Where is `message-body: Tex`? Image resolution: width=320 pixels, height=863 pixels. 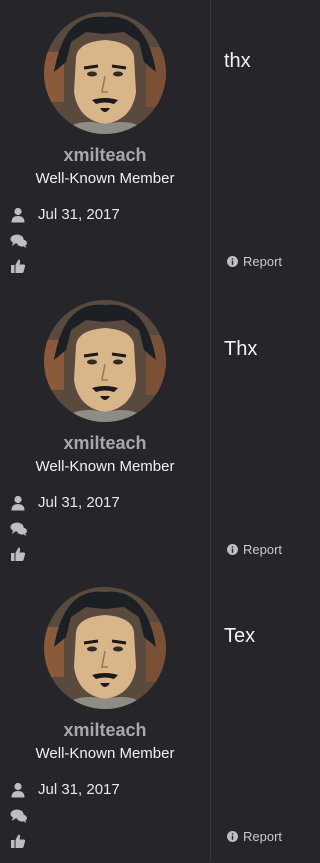
message-body: Tex is located at coordinates (240, 636).